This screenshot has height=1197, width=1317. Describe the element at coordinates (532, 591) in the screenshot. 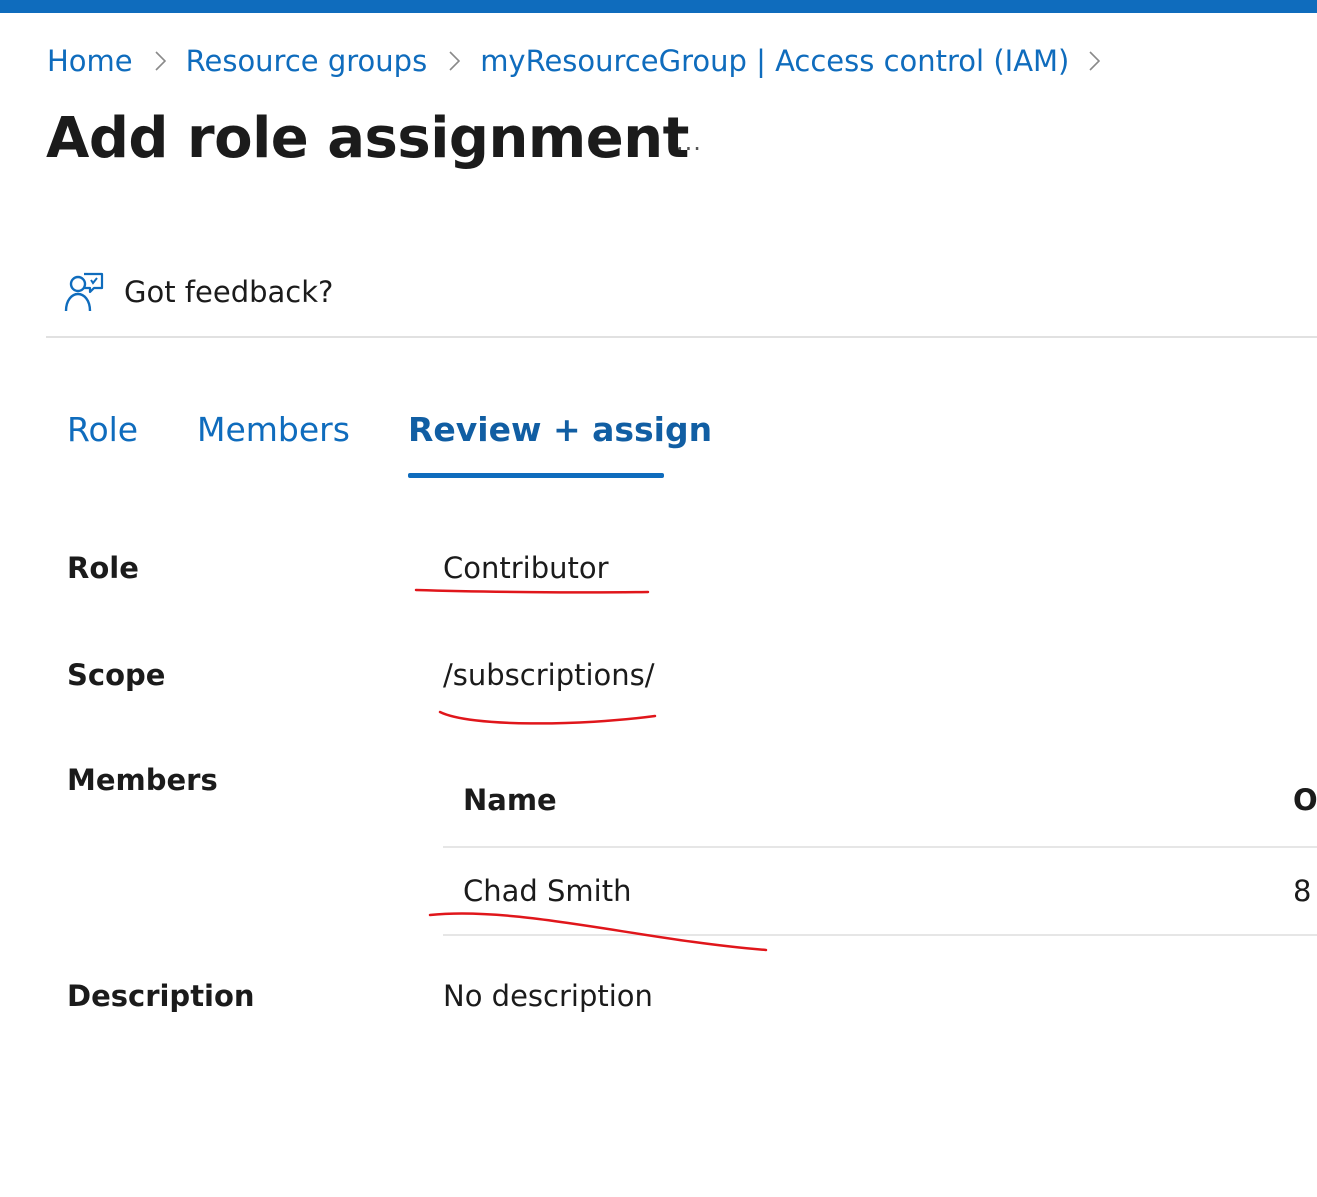

I see `annotation-underline-role` at that location.